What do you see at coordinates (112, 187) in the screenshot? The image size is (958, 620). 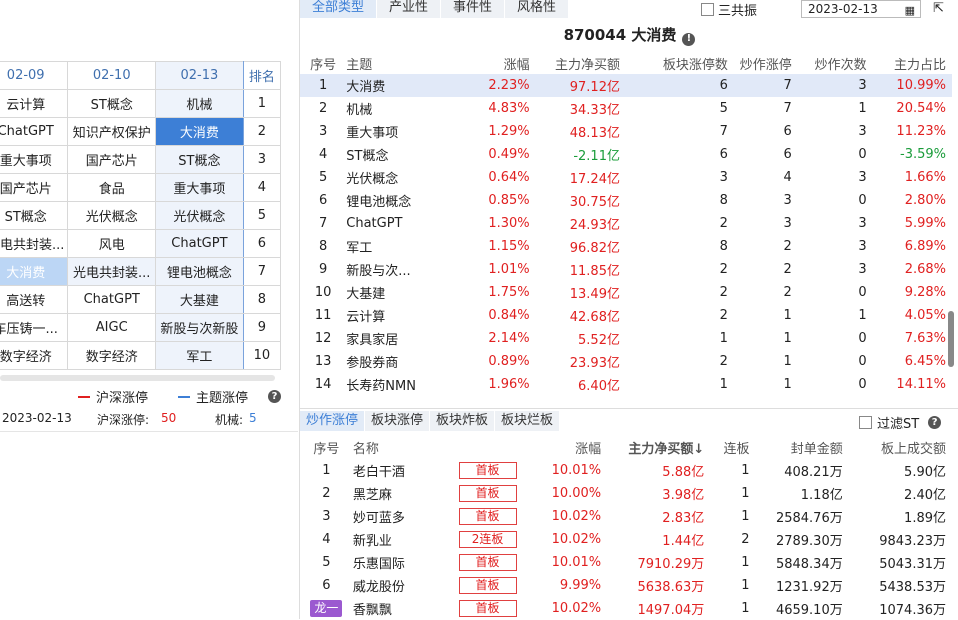 I see `grid-cell: 食品` at bounding box center [112, 187].